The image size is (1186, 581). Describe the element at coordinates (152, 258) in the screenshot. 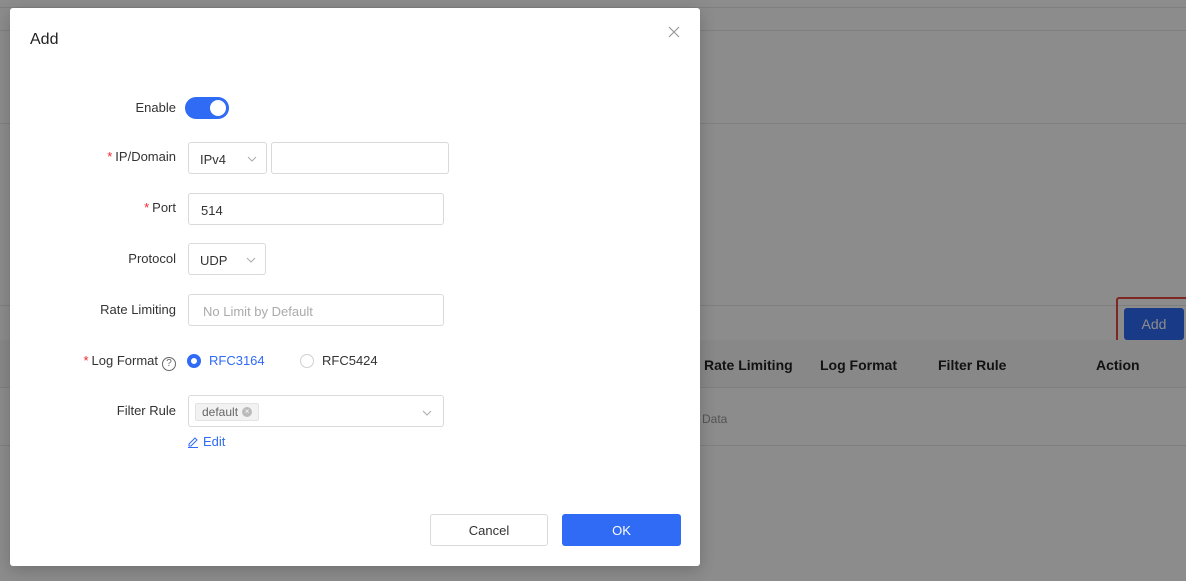

I see `protocol-label: Protocol` at that location.